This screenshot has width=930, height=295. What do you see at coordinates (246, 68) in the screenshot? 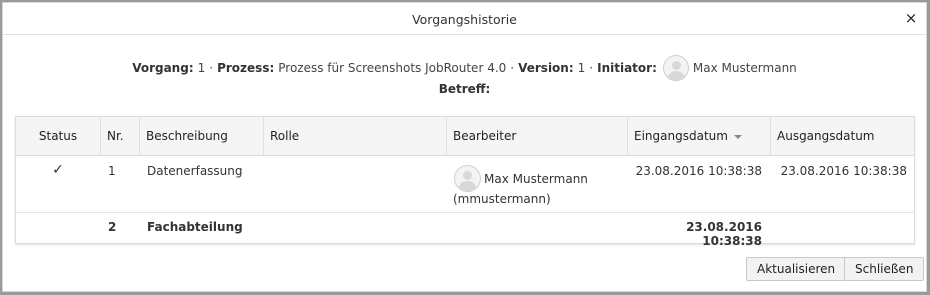
I see `prozess-label: Prozess:` at bounding box center [246, 68].